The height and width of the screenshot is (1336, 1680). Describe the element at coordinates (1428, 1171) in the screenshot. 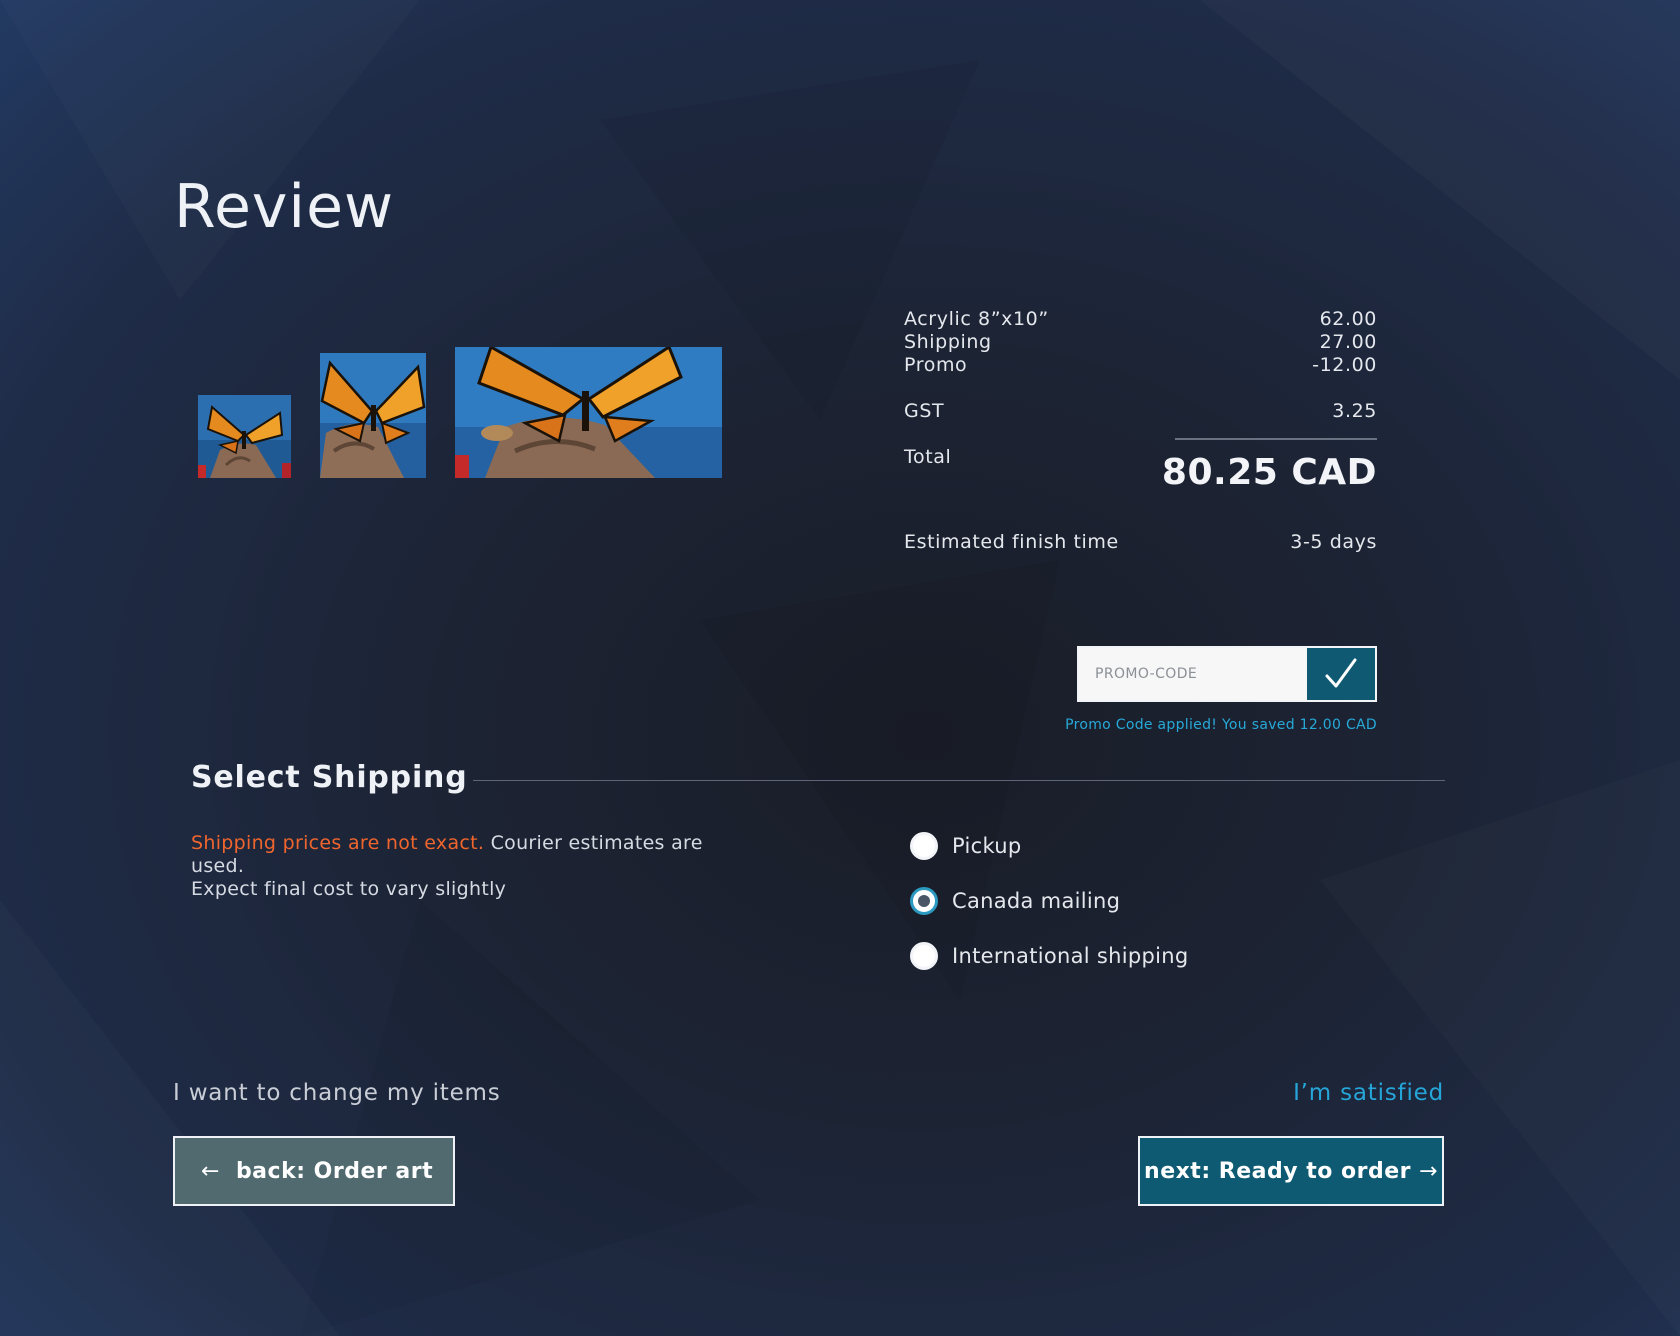

I see `arrow-right-icon: →` at that location.